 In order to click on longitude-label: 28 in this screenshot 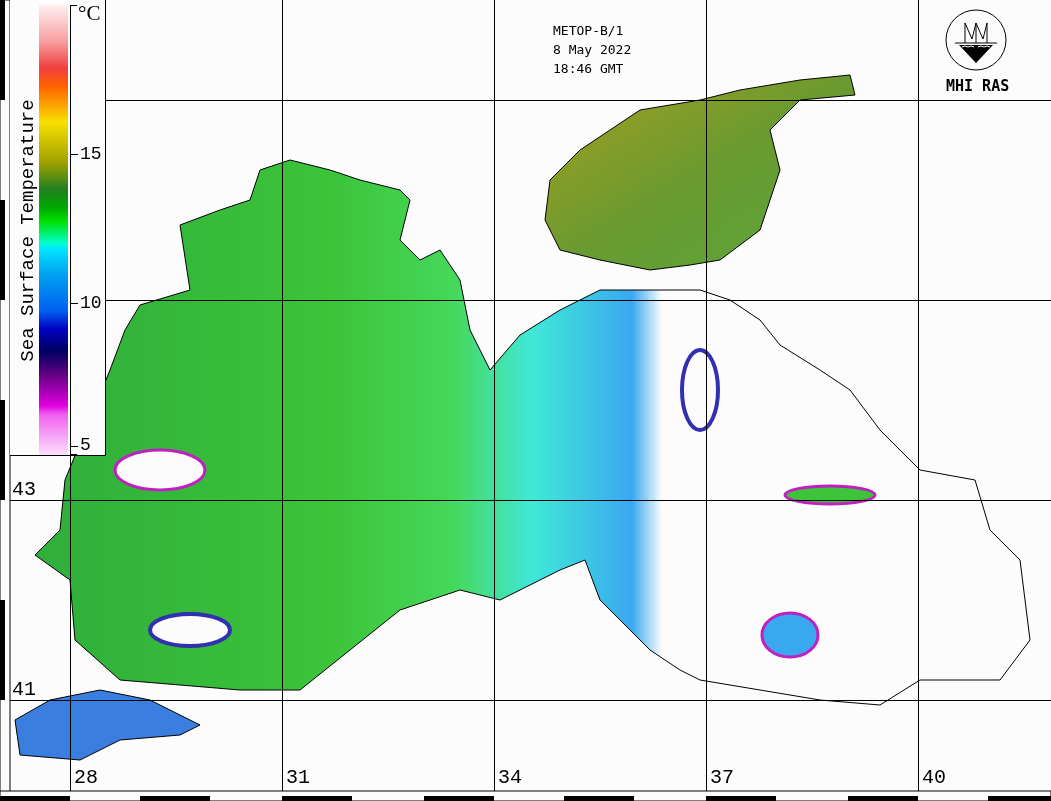, I will do `click(86, 778)`.